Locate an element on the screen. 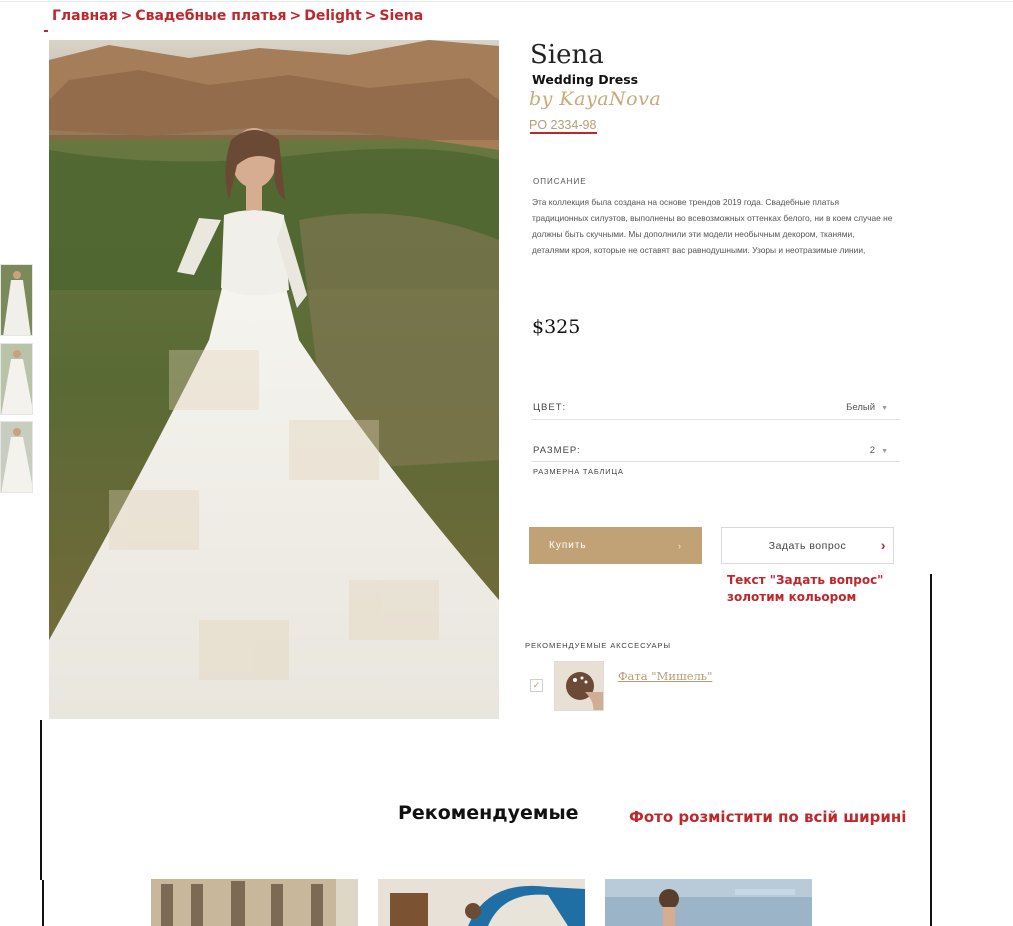 This screenshot has width=1013, height=926. brand-logo: by KayaNova is located at coordinates (595, 99).